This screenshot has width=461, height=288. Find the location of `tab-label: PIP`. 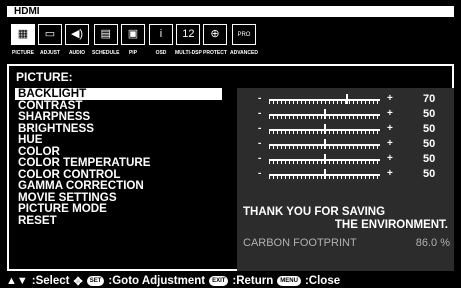

tab-label: PIP is located at coordinates (133, 53).